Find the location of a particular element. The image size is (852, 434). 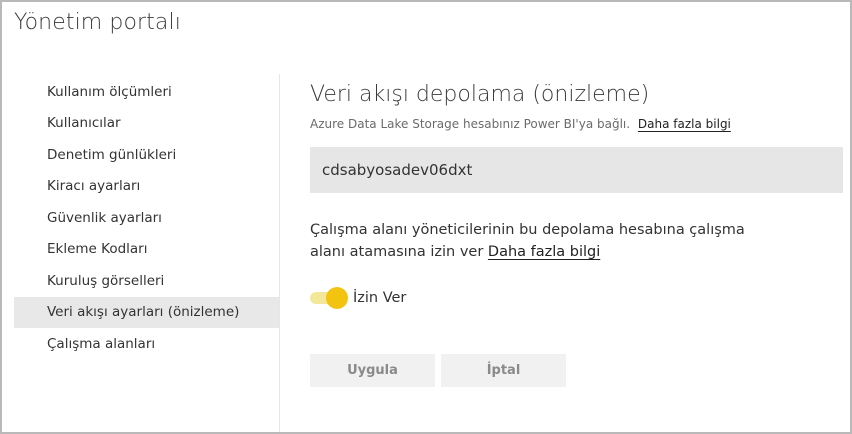

sidebar-item-label: Kiracı ayarları is located at coordinates (94, 186).